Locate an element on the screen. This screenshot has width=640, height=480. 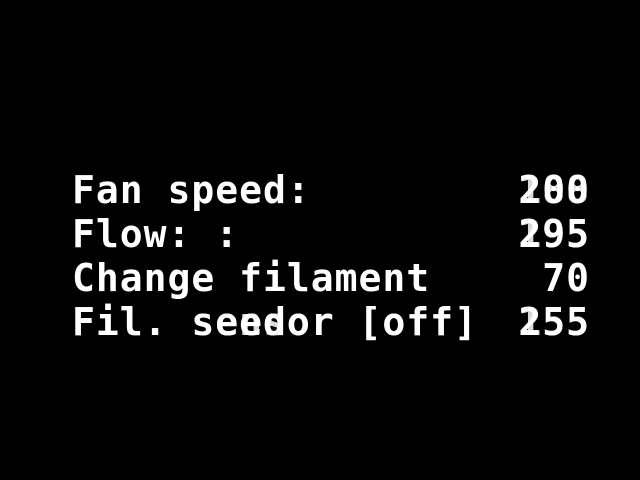
menu-item-value-overlay: 195 is located at coordinates (554, 234).